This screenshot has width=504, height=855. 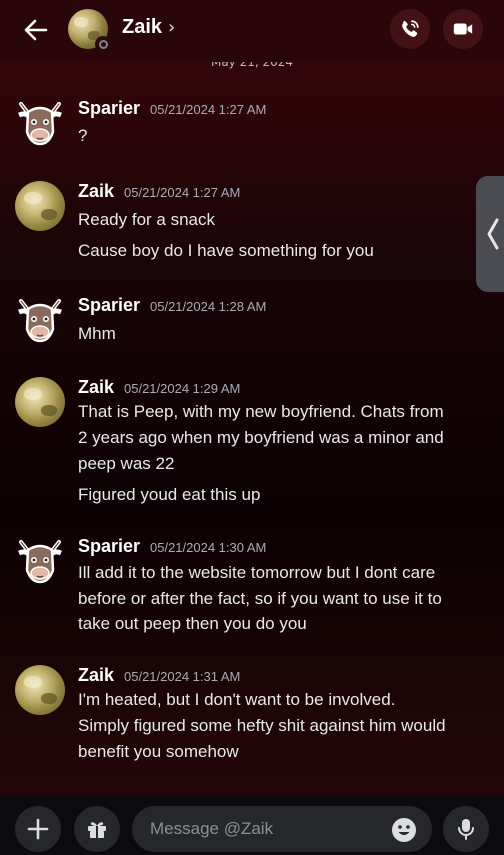 I want to click on message-text: Mhm, so click(x=97, y=333).